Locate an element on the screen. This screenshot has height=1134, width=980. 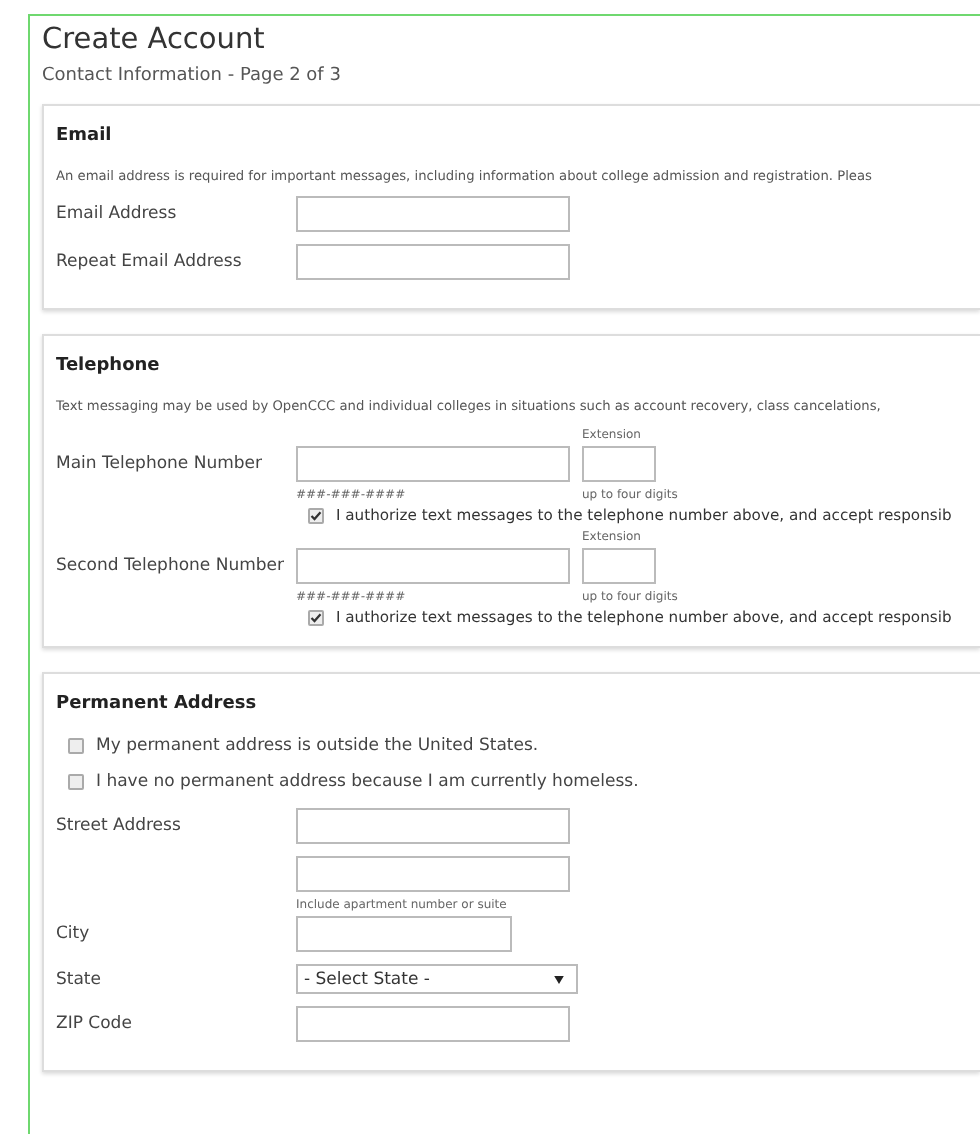
field-label: City is located at coordinates (74, 934).